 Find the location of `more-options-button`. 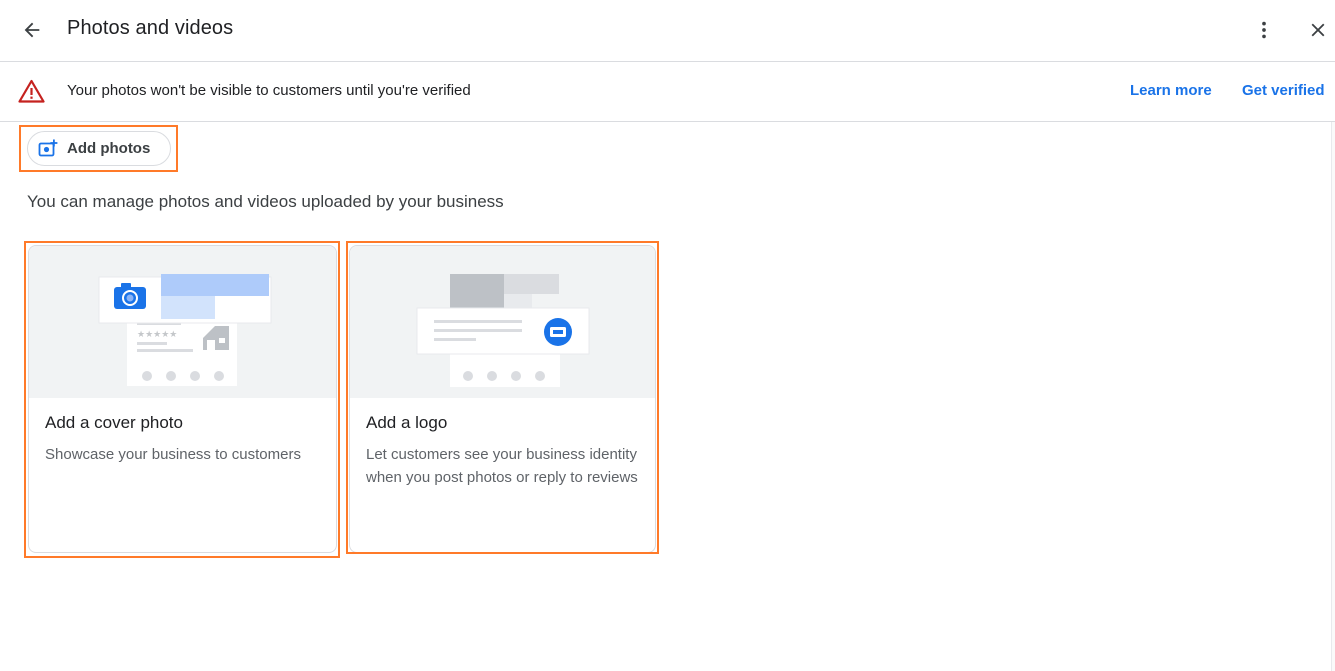

more-options-button is located at coordinates (1264, 30).